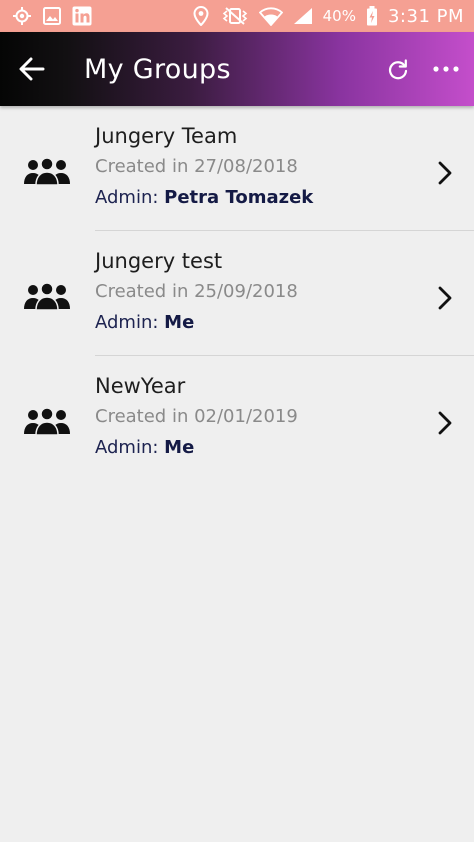  What do you see at coordinates (201, 16) in the screenshot?
I see `location-icon` at bounding box center [201, 16].